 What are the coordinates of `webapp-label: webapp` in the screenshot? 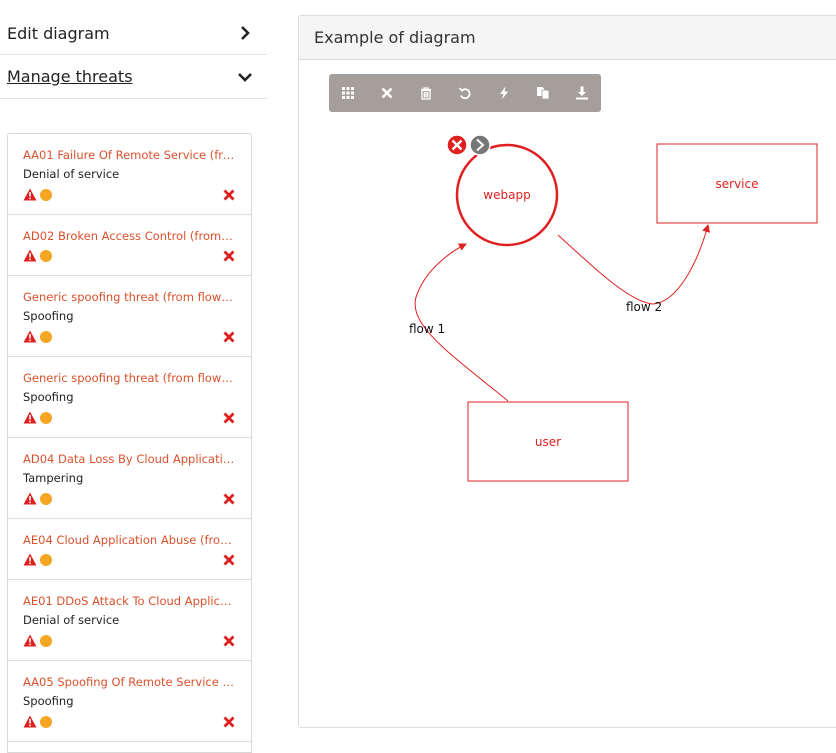 It's located at (506, 195).